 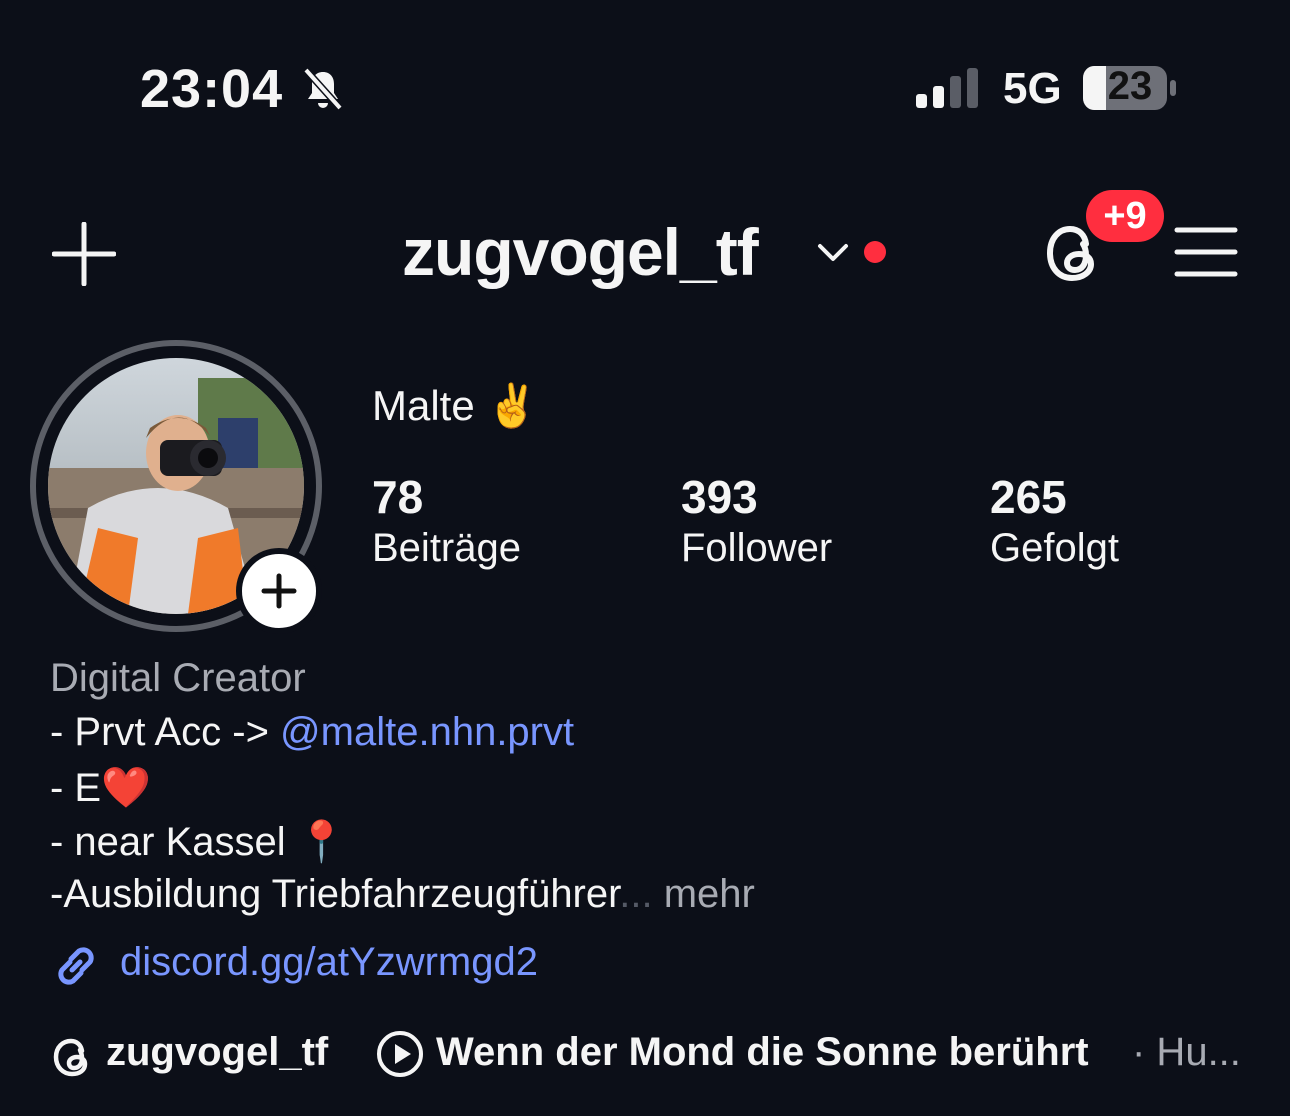 I want to click on followers-label: Follower, so click(x=756, y=548).